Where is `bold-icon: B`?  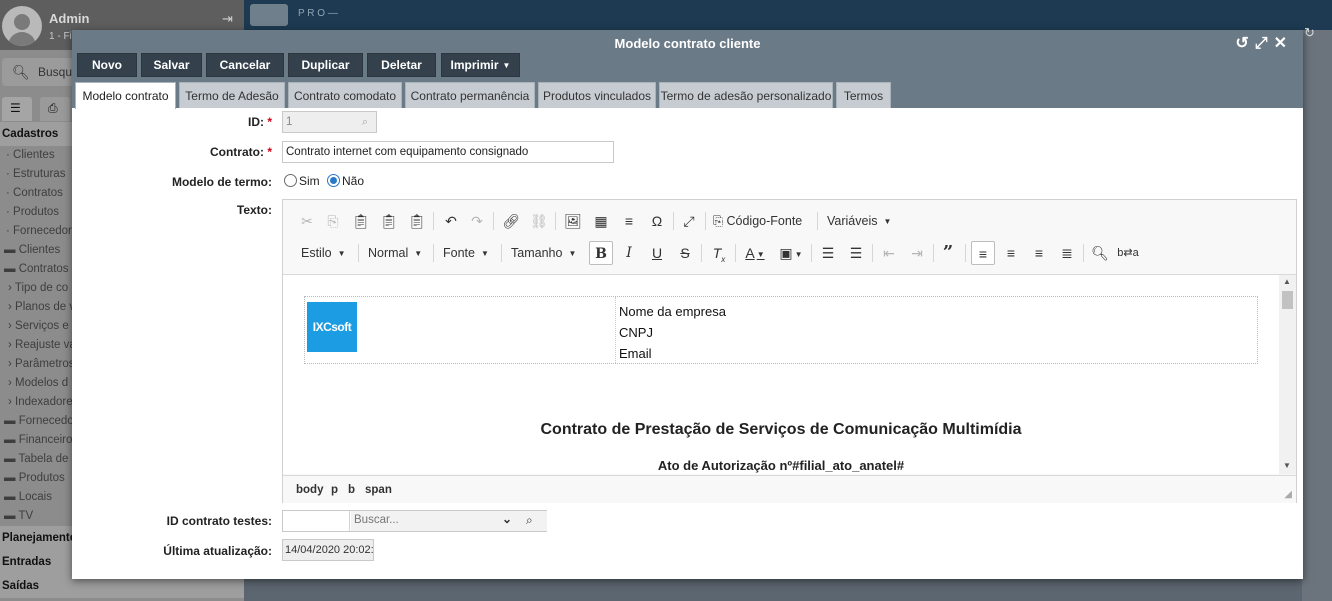 bold-icon: B is located at coordinates (601, 253).